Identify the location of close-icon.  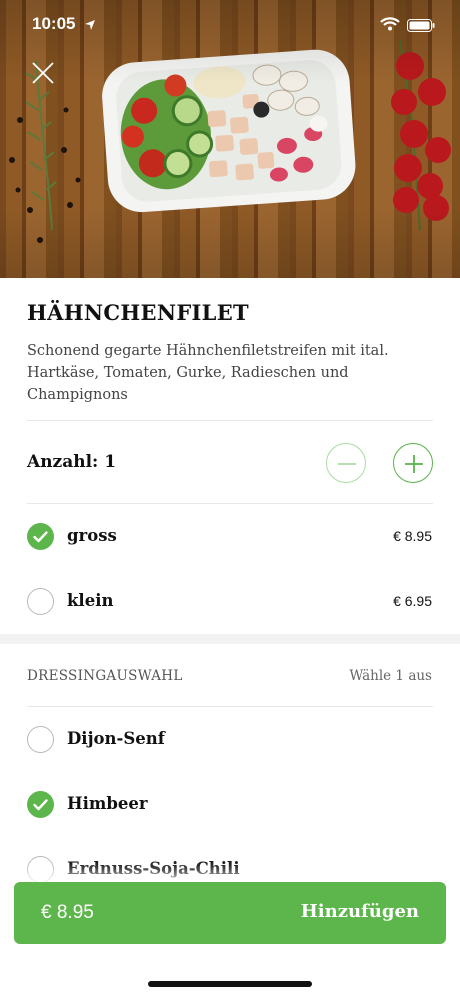
(43, 73).